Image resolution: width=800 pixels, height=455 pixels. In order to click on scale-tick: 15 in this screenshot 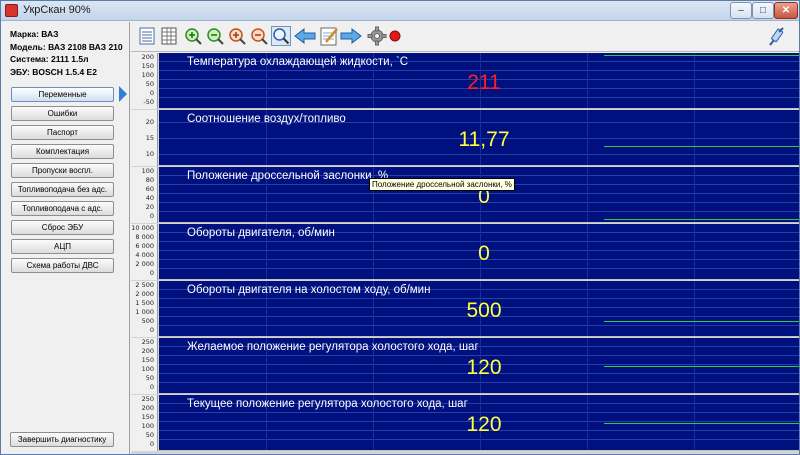, I will do `click(149, 138)`.